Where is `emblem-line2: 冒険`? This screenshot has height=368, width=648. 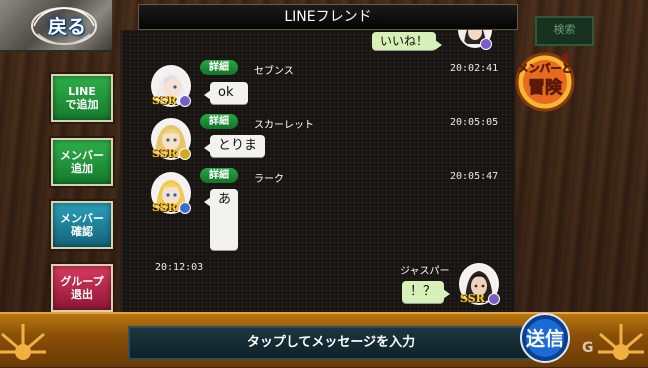
emblem-line2: 冒険 is located at coordinates (545, 87).